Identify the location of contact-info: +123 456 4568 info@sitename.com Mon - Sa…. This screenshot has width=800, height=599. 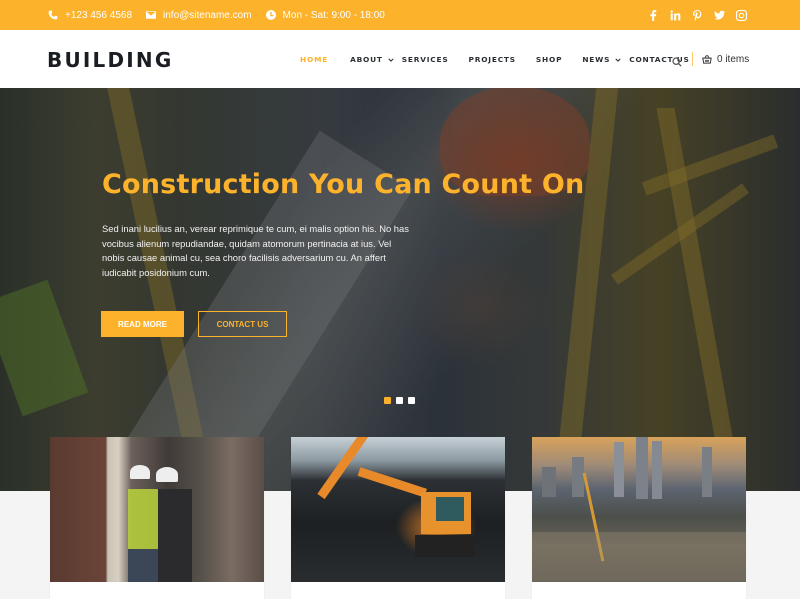
(223, 15).